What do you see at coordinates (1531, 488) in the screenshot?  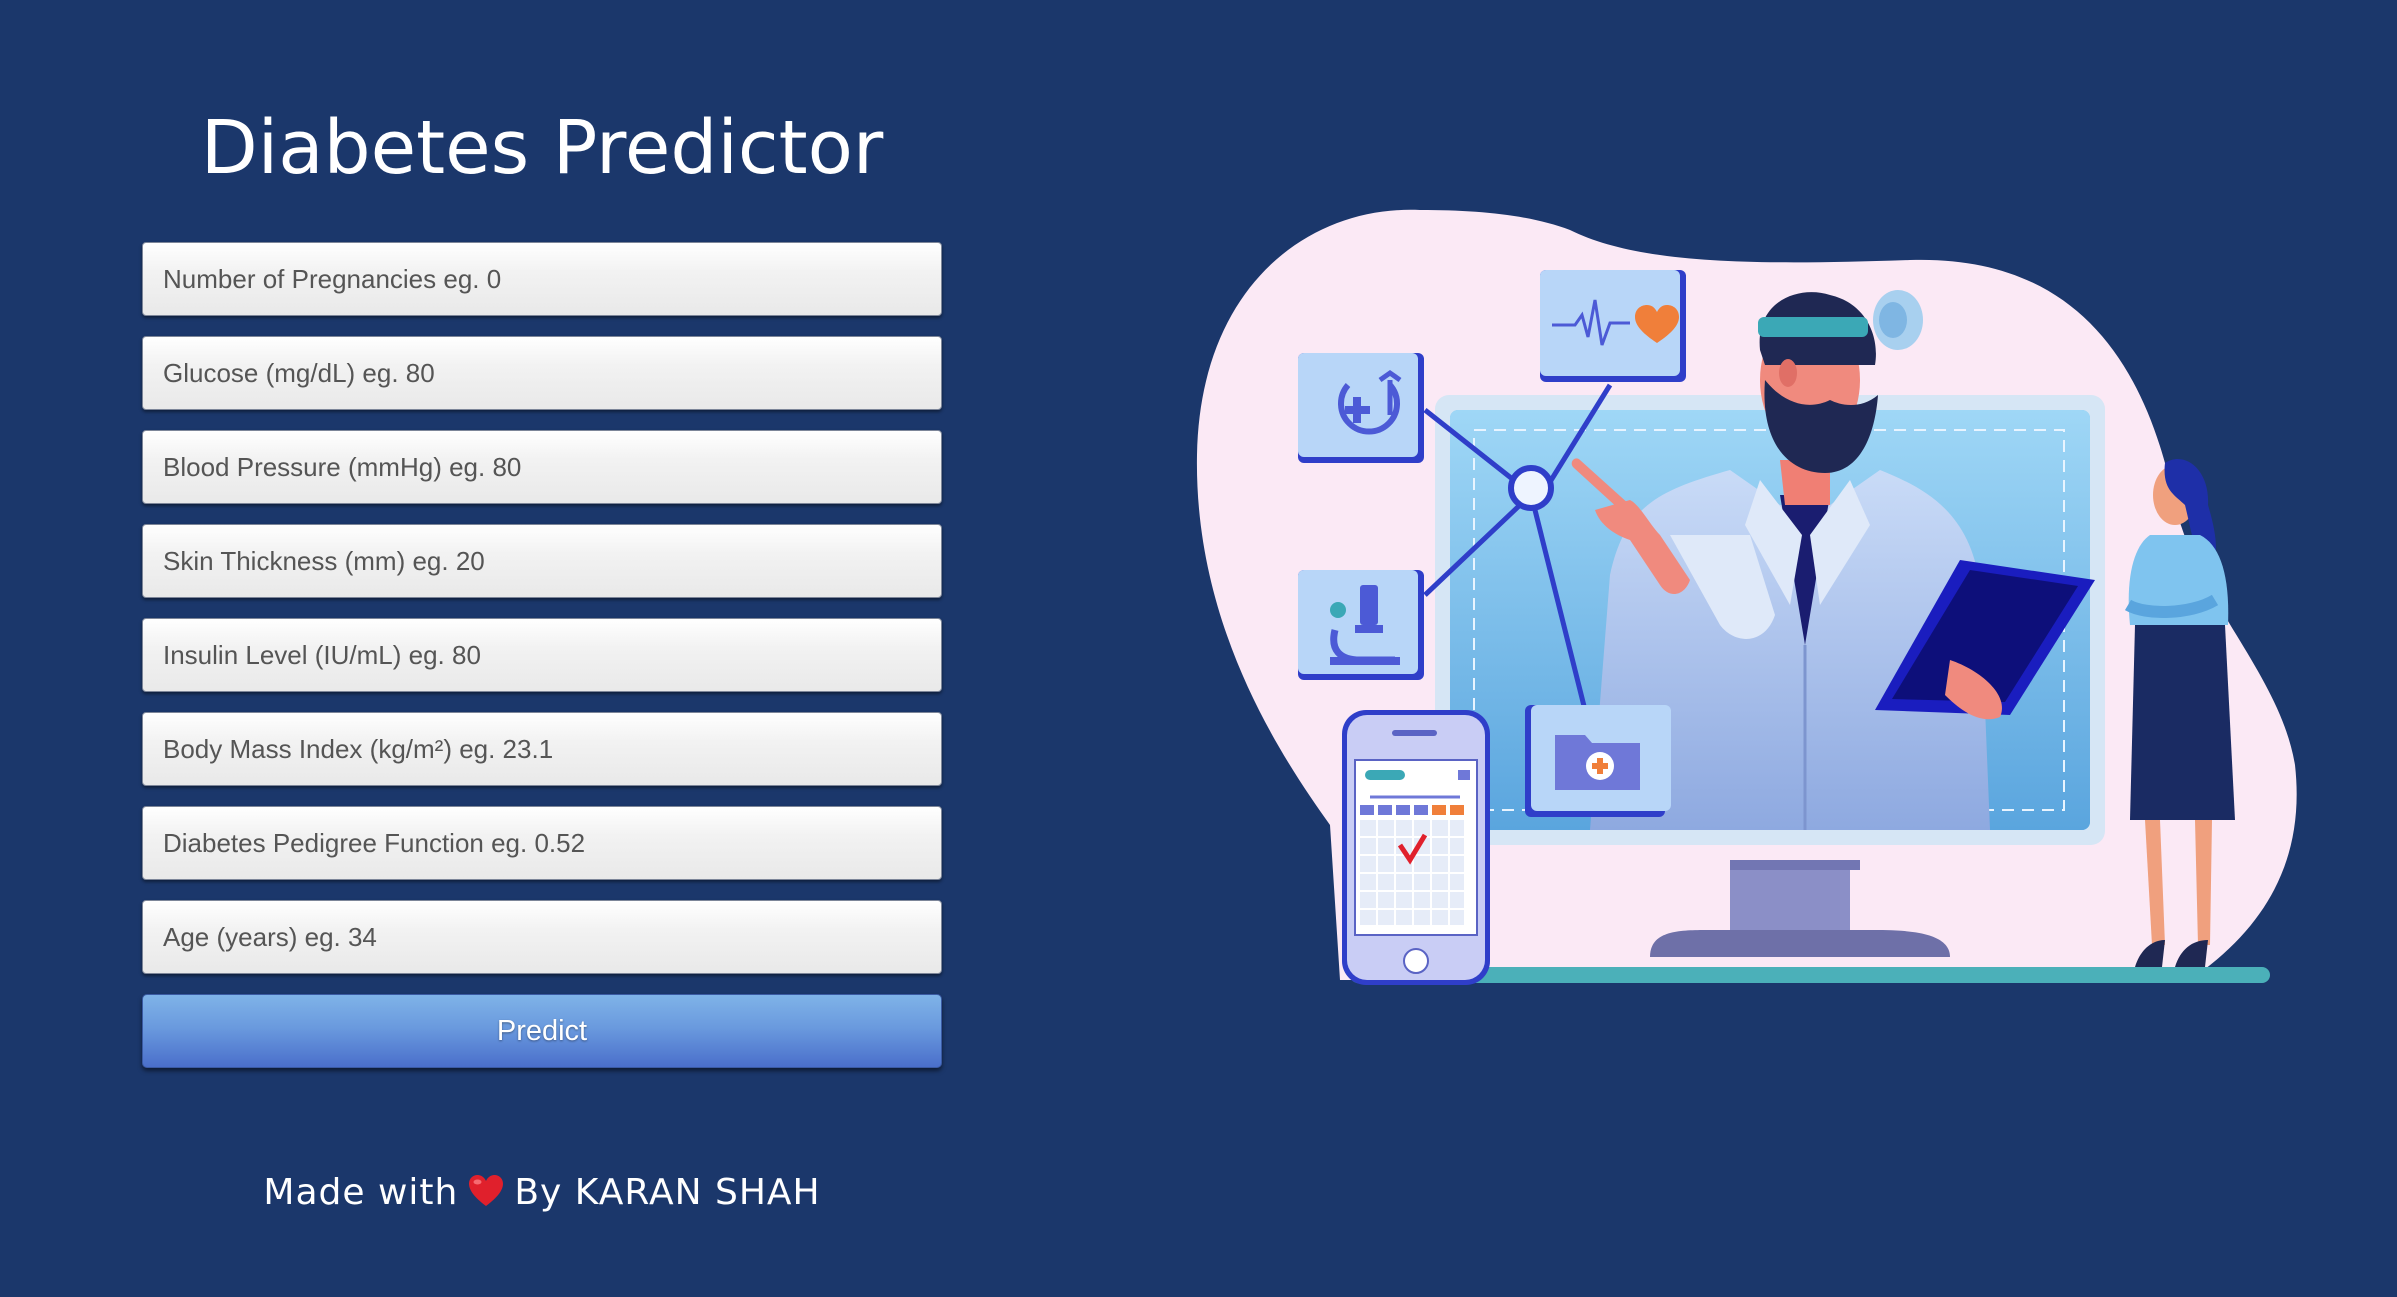 I see `network-node` at bounding box center [1531, 488].